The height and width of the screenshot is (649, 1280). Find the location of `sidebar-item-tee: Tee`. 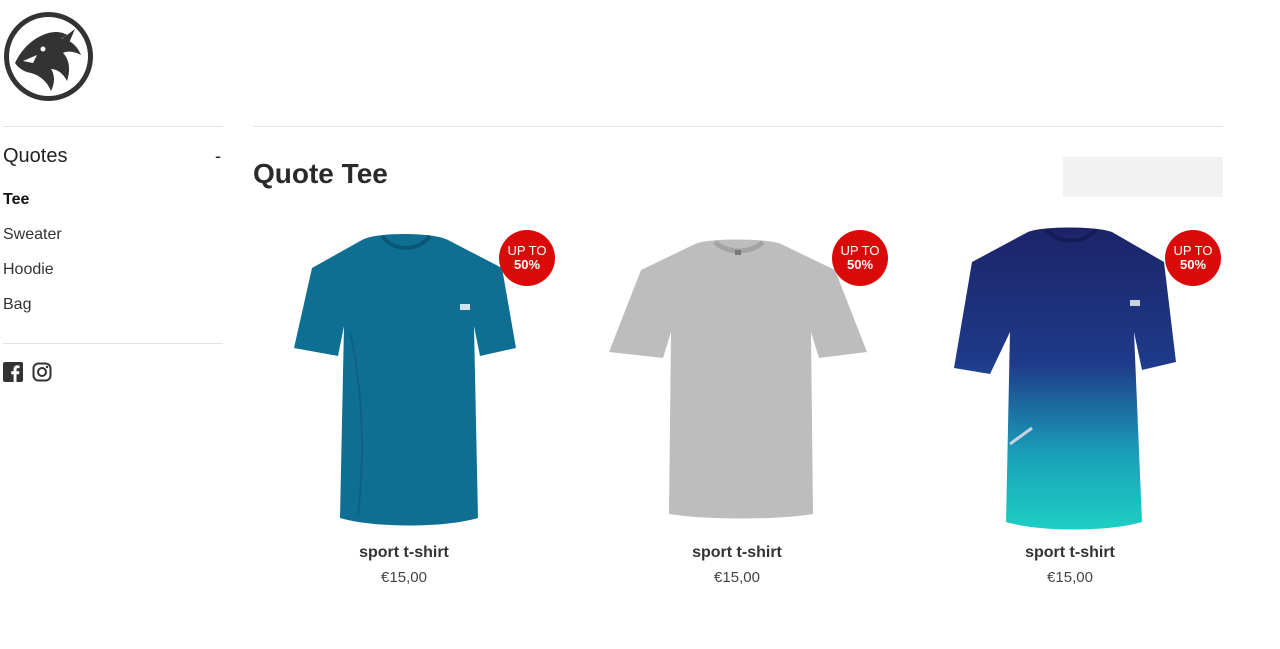

sidebar-item-tee: Tee is located at coordinates (32, 207).